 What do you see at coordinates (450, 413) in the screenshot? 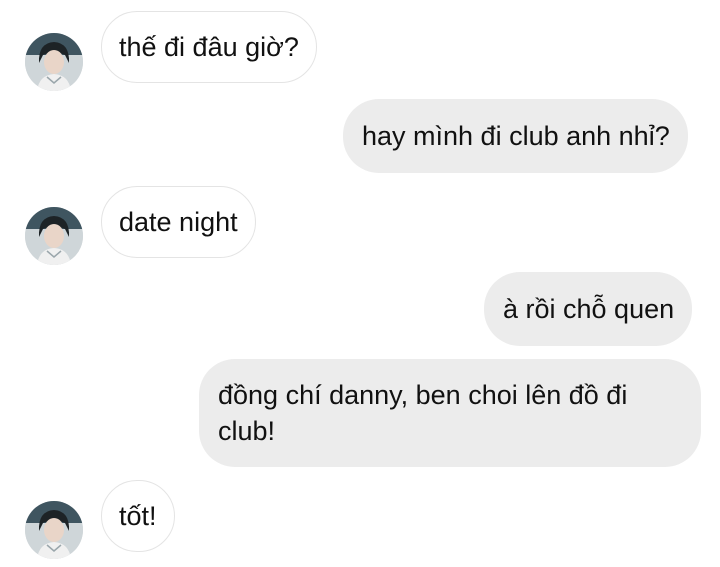
I see `message-outgoing: đồng chí danny, ben choi lên đồ đi club!` at bounding box center [450, 413].